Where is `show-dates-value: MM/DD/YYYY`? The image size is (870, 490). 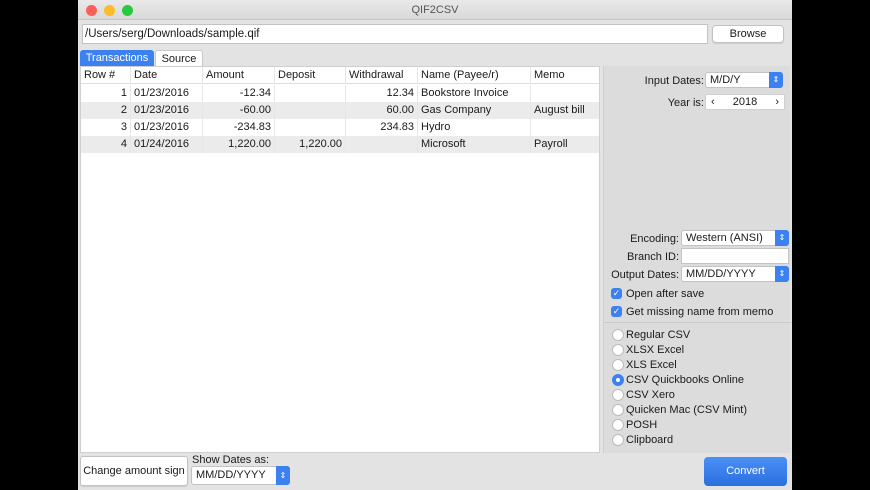
show-dates-value: MM/DD/YYYY is located at coordinates (231, 475).